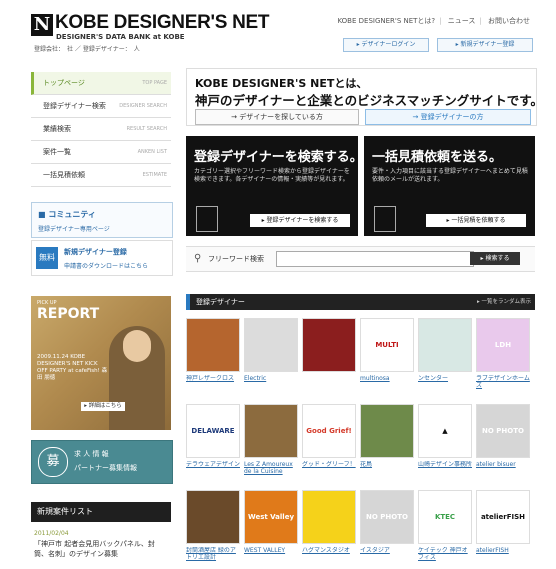 The height and width of the screenshot is (569, 556). Describe the element at coordinates (95, 252) in the screenshot. I see `new-register-title: 新規デザイナー登録` at that location.